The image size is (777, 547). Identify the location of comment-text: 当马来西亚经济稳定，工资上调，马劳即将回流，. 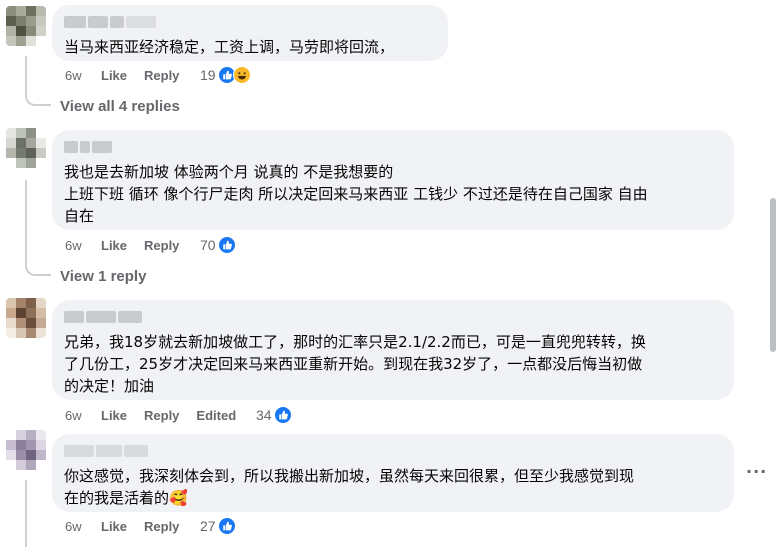
(229, 47).